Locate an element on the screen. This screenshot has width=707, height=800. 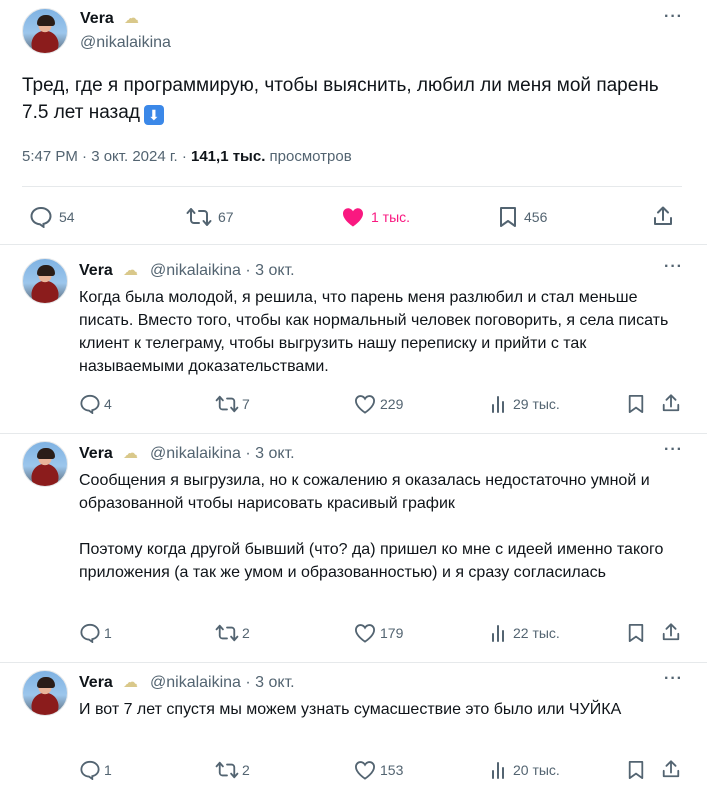
views-button: 29 тыс. is located at coordinates (525, 404).